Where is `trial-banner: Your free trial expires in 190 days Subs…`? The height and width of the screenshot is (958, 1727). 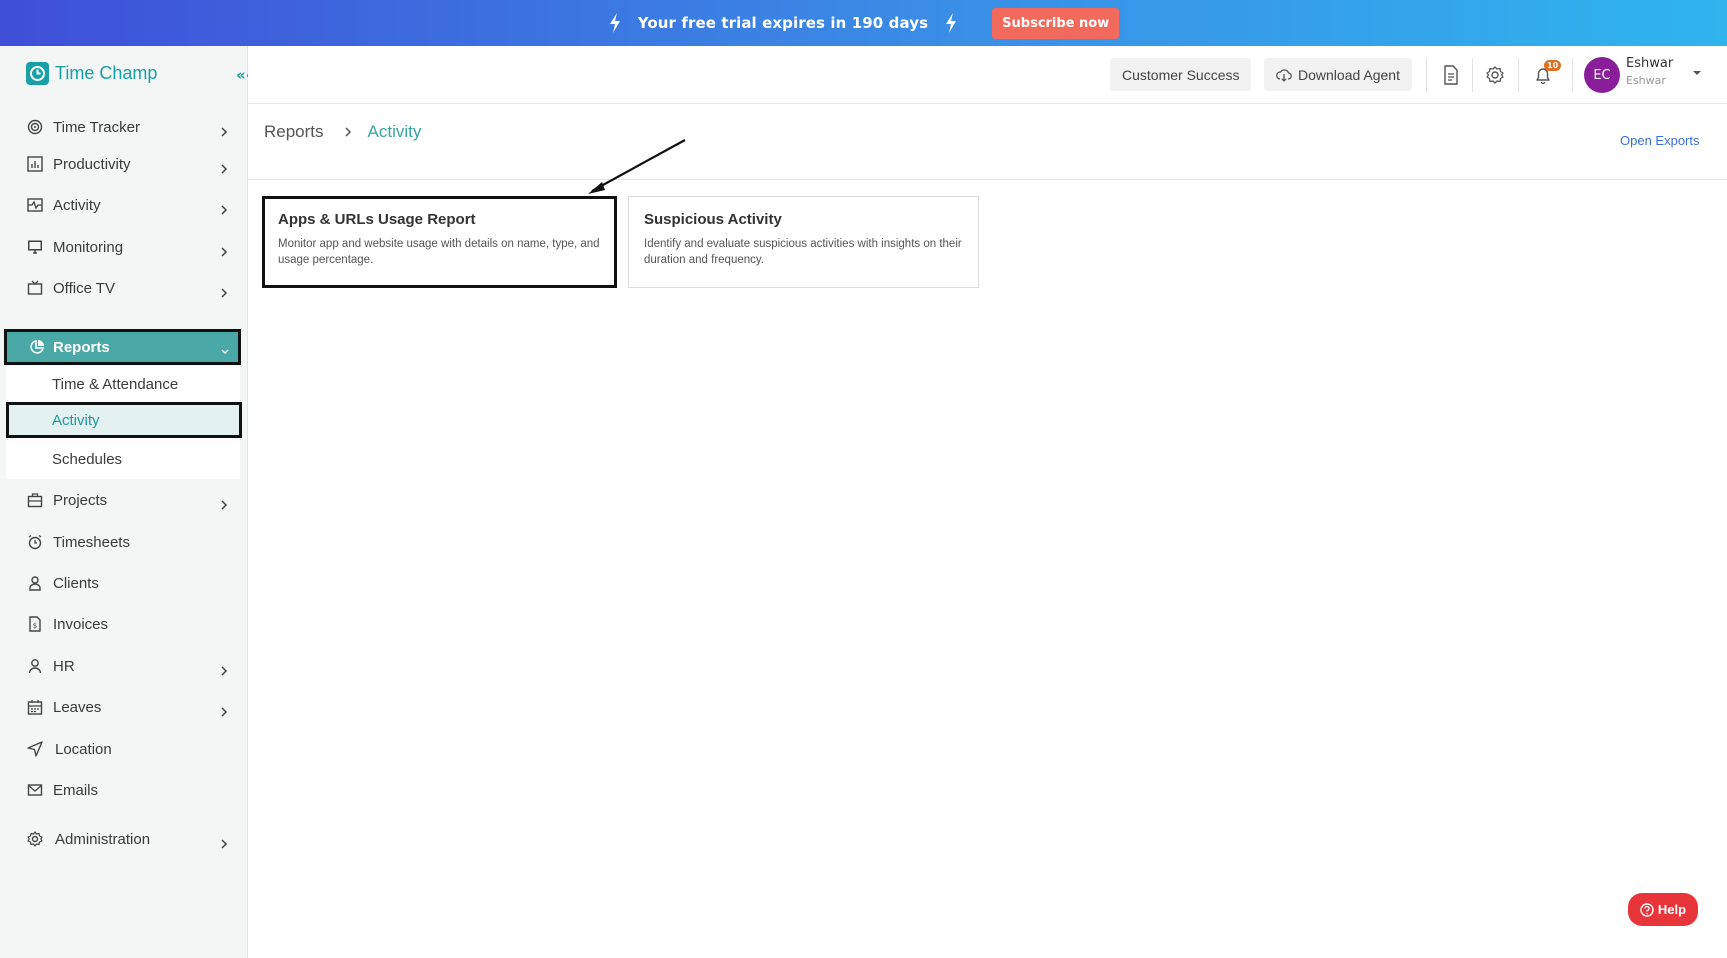
trial-banner: Your free trial expires in 190 days Subs… is located at coordinates (863, 23).